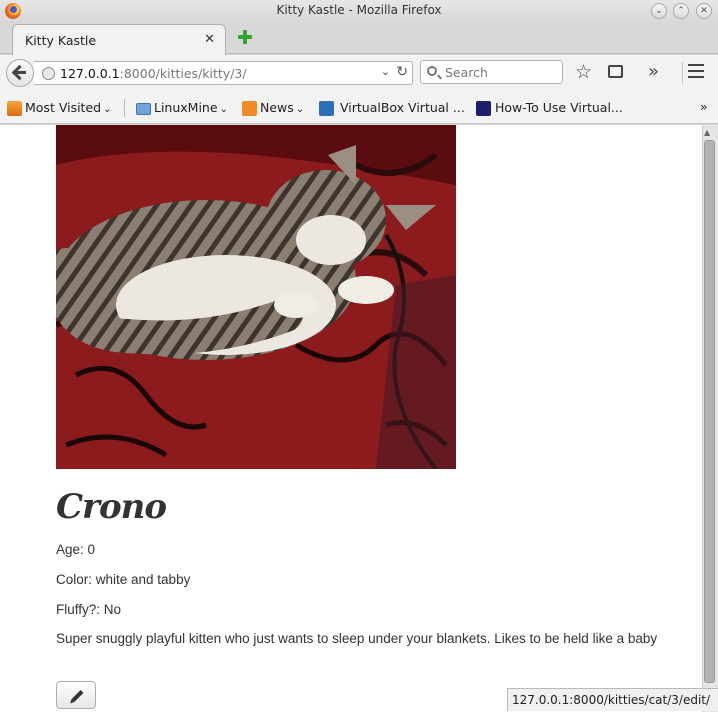 Image resolution: width=718 pixels, height=712 pixels. I want to click on tab-kitty-kastle: Kitty Kastle ✕, so click(119, 39).